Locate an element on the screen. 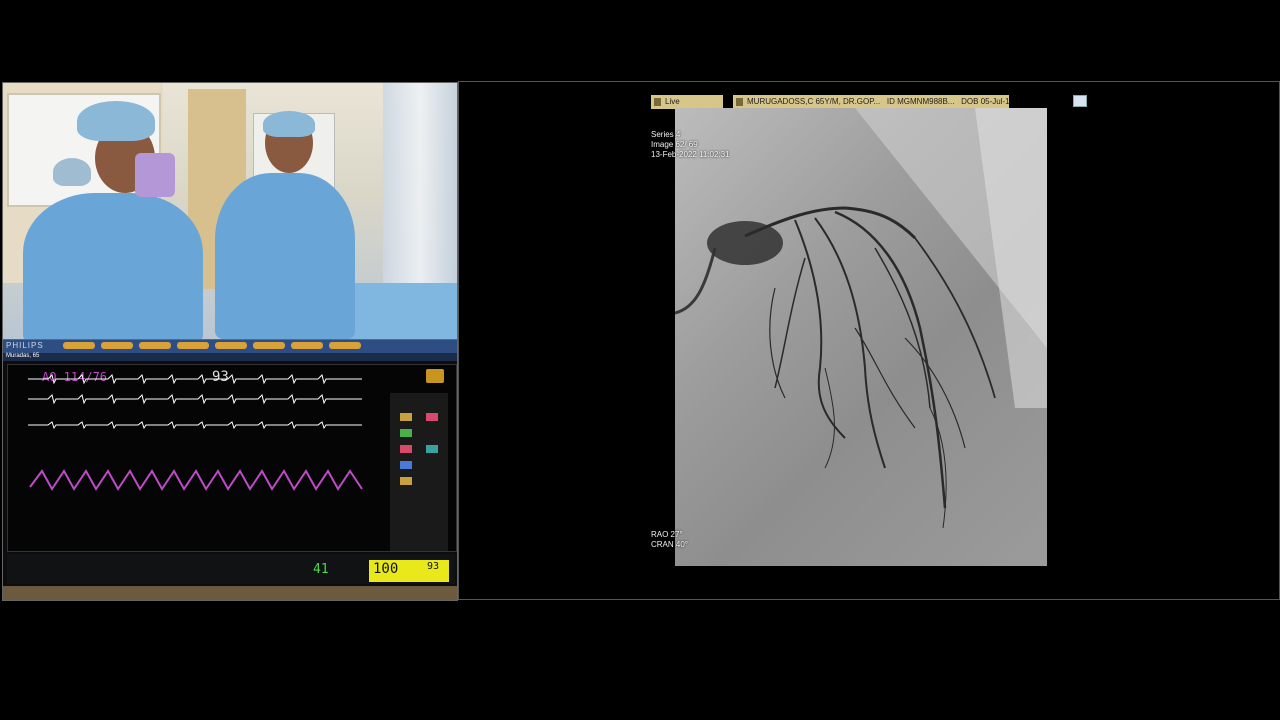 The height and width of the screenshot is (720, 1280). monitor-brand: PHILIPS is located at coordinates (25, 345).